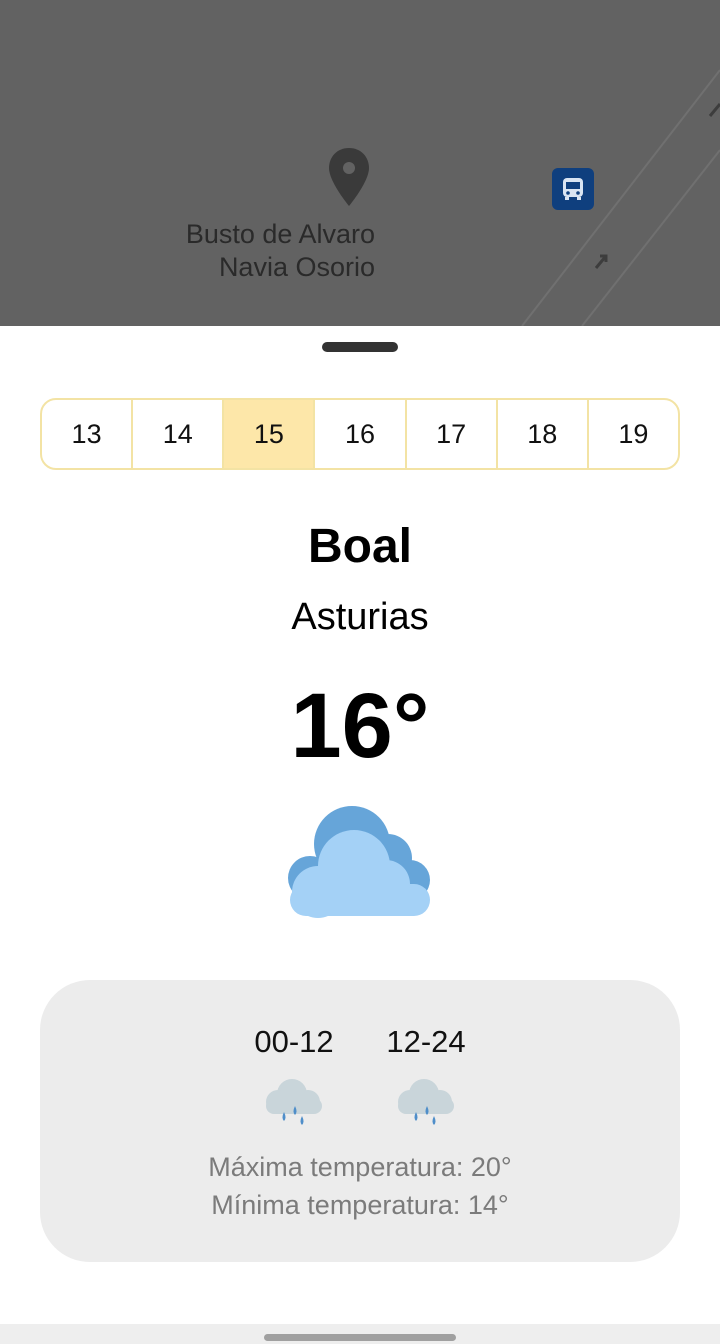  I want to click on sheet-drag-handle, so click(360, 347).